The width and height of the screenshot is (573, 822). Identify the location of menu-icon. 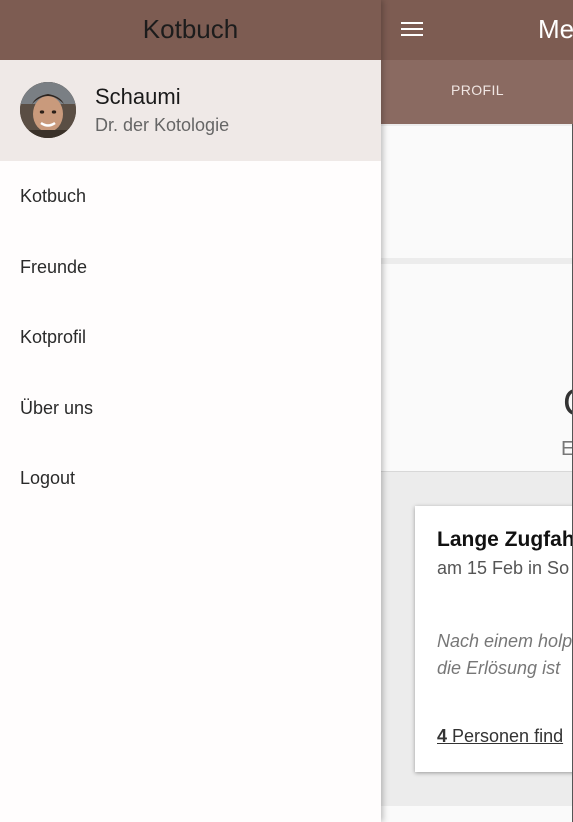
(414, 30).